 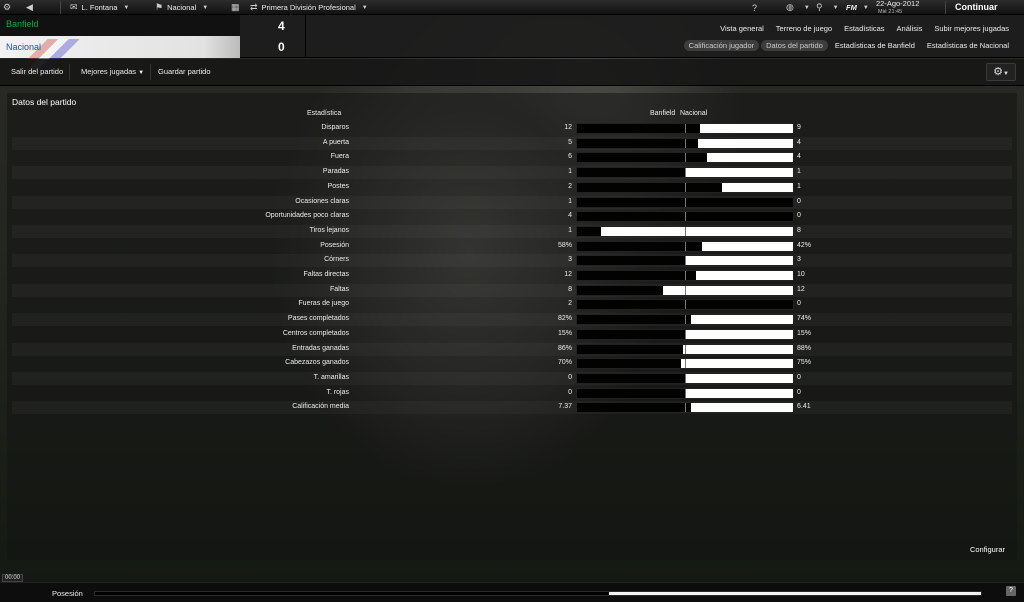 I want to click on stat-home-value: 86%, so click(x=564, y=348).